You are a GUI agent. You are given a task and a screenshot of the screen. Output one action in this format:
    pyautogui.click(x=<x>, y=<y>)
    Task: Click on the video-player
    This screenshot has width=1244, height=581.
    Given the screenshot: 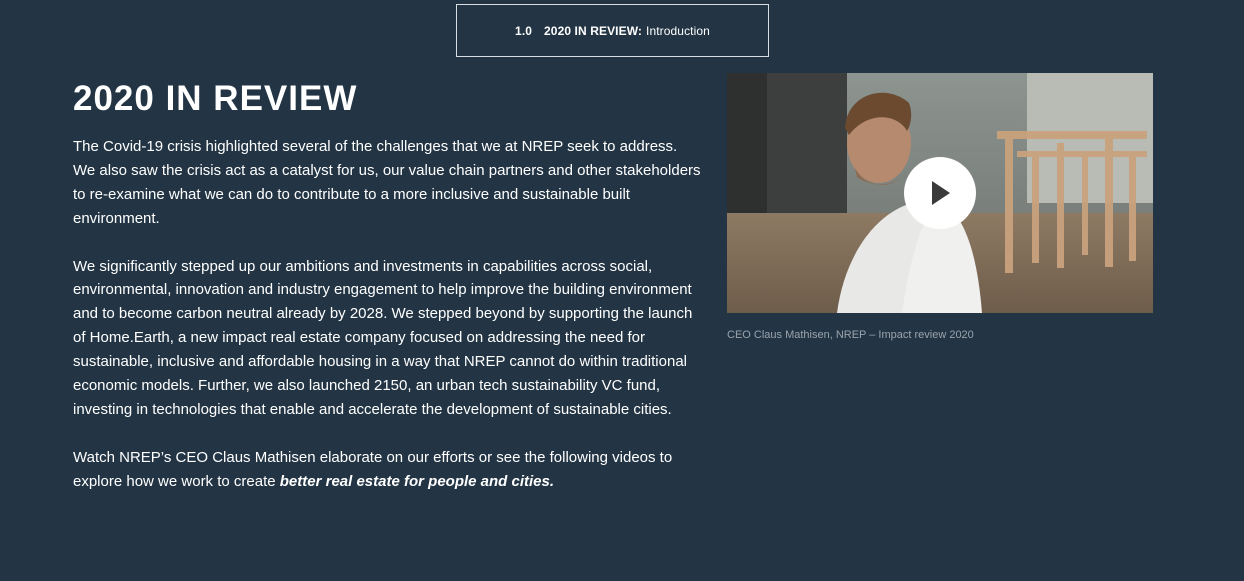 What is the action you would take?
    pyautogui.click(x=940, y=193)
    